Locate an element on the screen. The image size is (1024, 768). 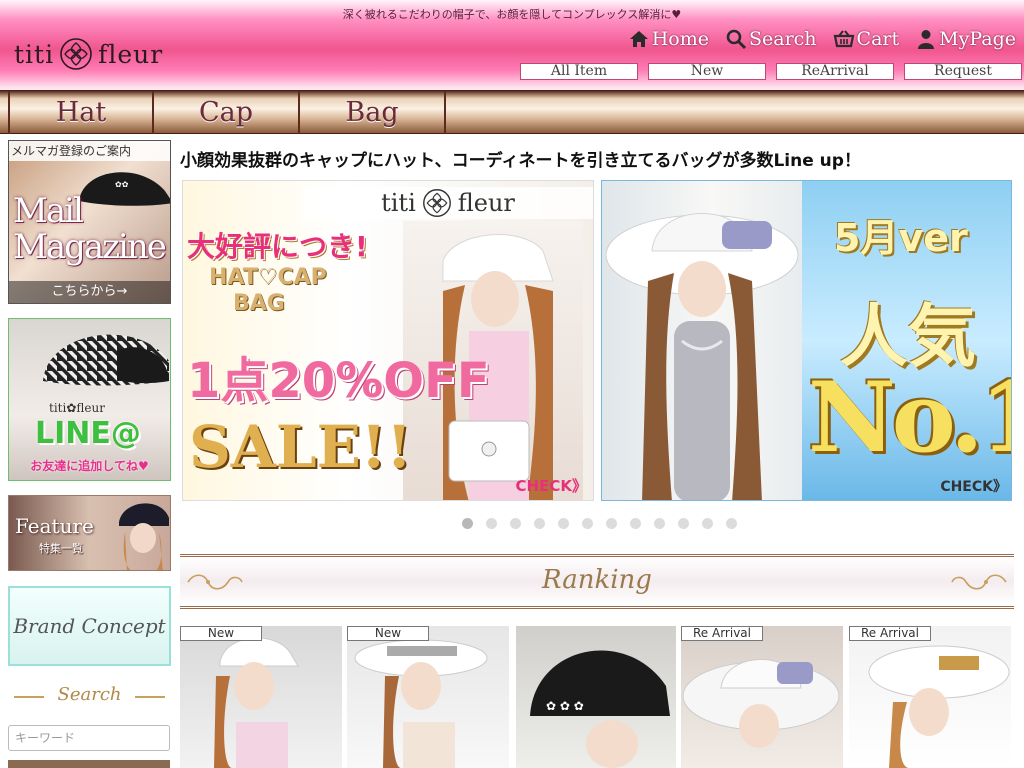
nav-mypage-label: MyPage is located at coordinates (977, 39).